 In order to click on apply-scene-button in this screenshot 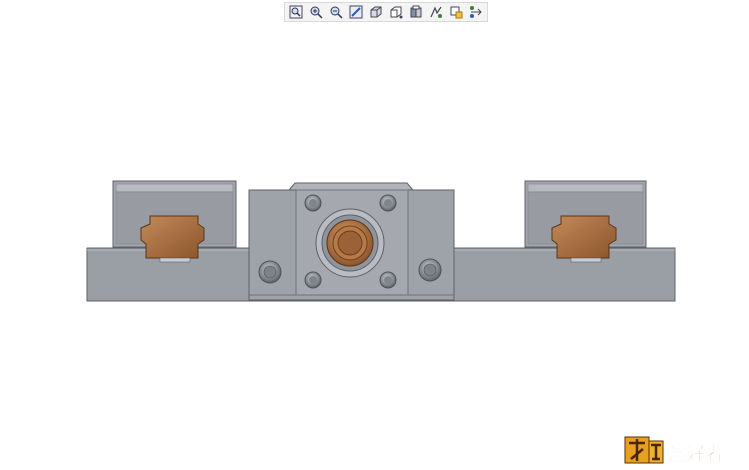, I will do `click(476, 12)`.